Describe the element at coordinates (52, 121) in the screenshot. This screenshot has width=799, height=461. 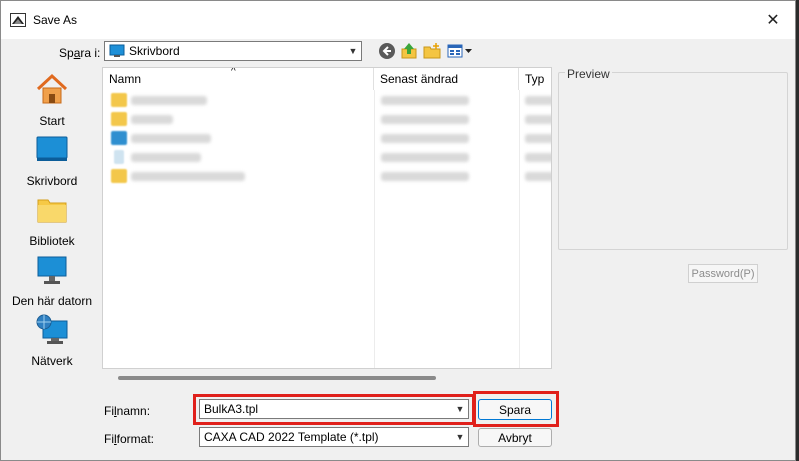
I see `place-label: Start` at that location.